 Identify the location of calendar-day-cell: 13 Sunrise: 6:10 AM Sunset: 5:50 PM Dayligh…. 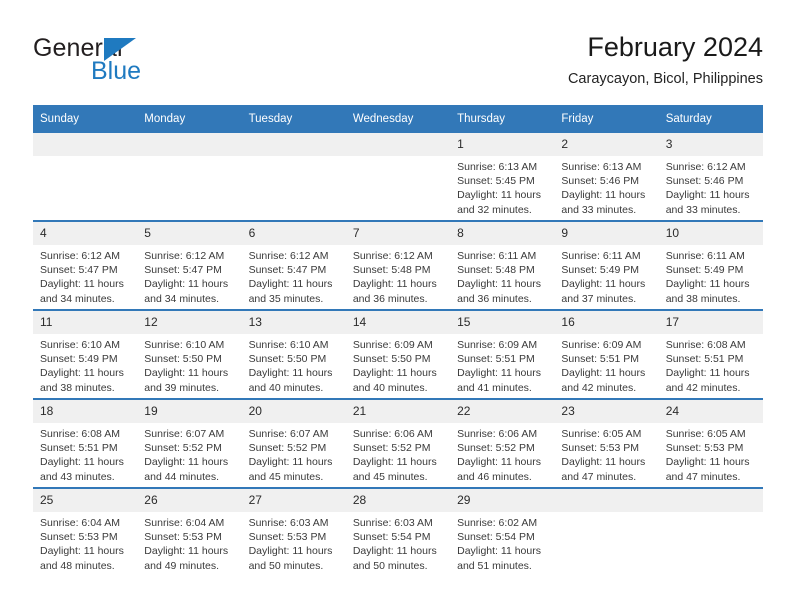
(293, 354).